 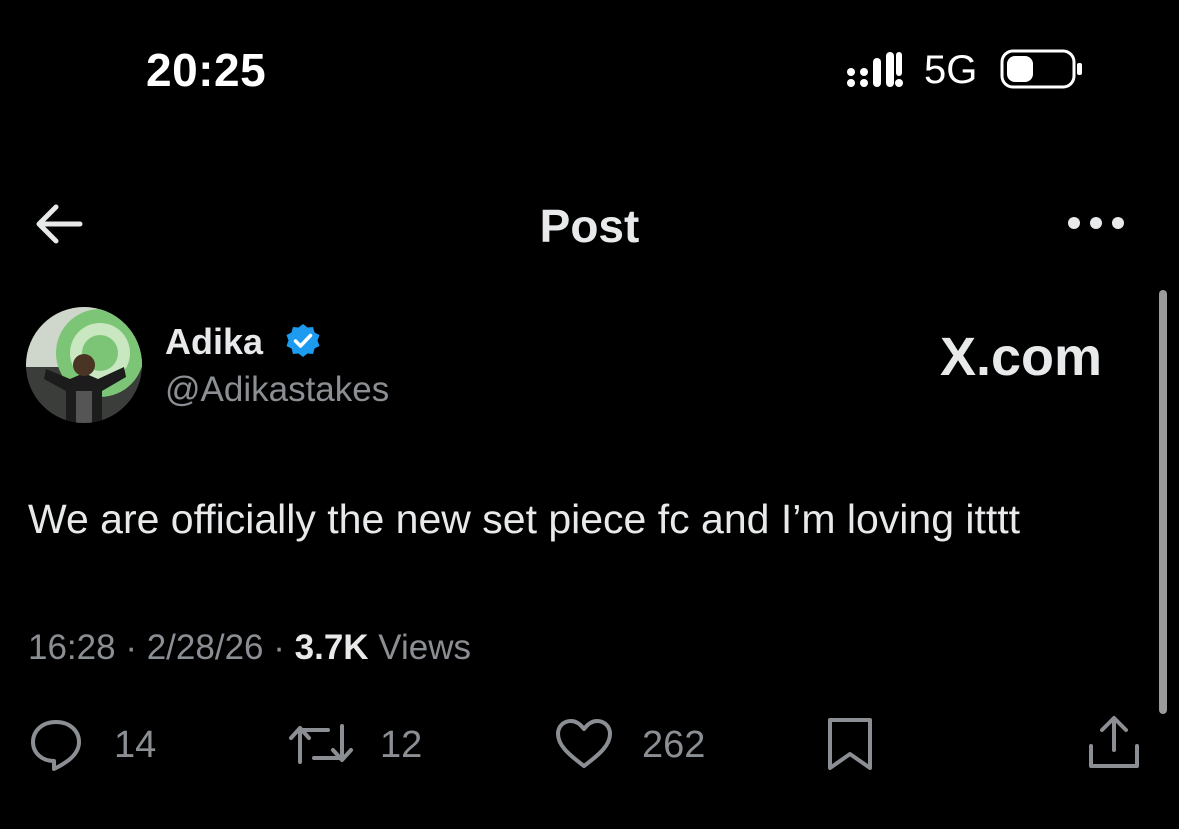 What do you see at coordinates (332, 647) in the screenshot?
I see `views-count: 3.7K` at bounding box center [332, 647].